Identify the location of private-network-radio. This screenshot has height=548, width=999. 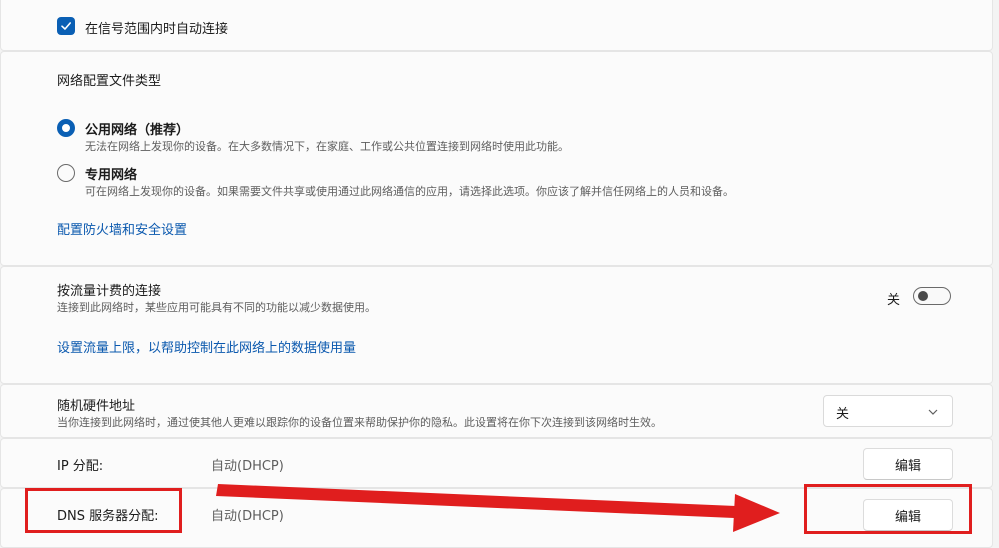
(66, 173).